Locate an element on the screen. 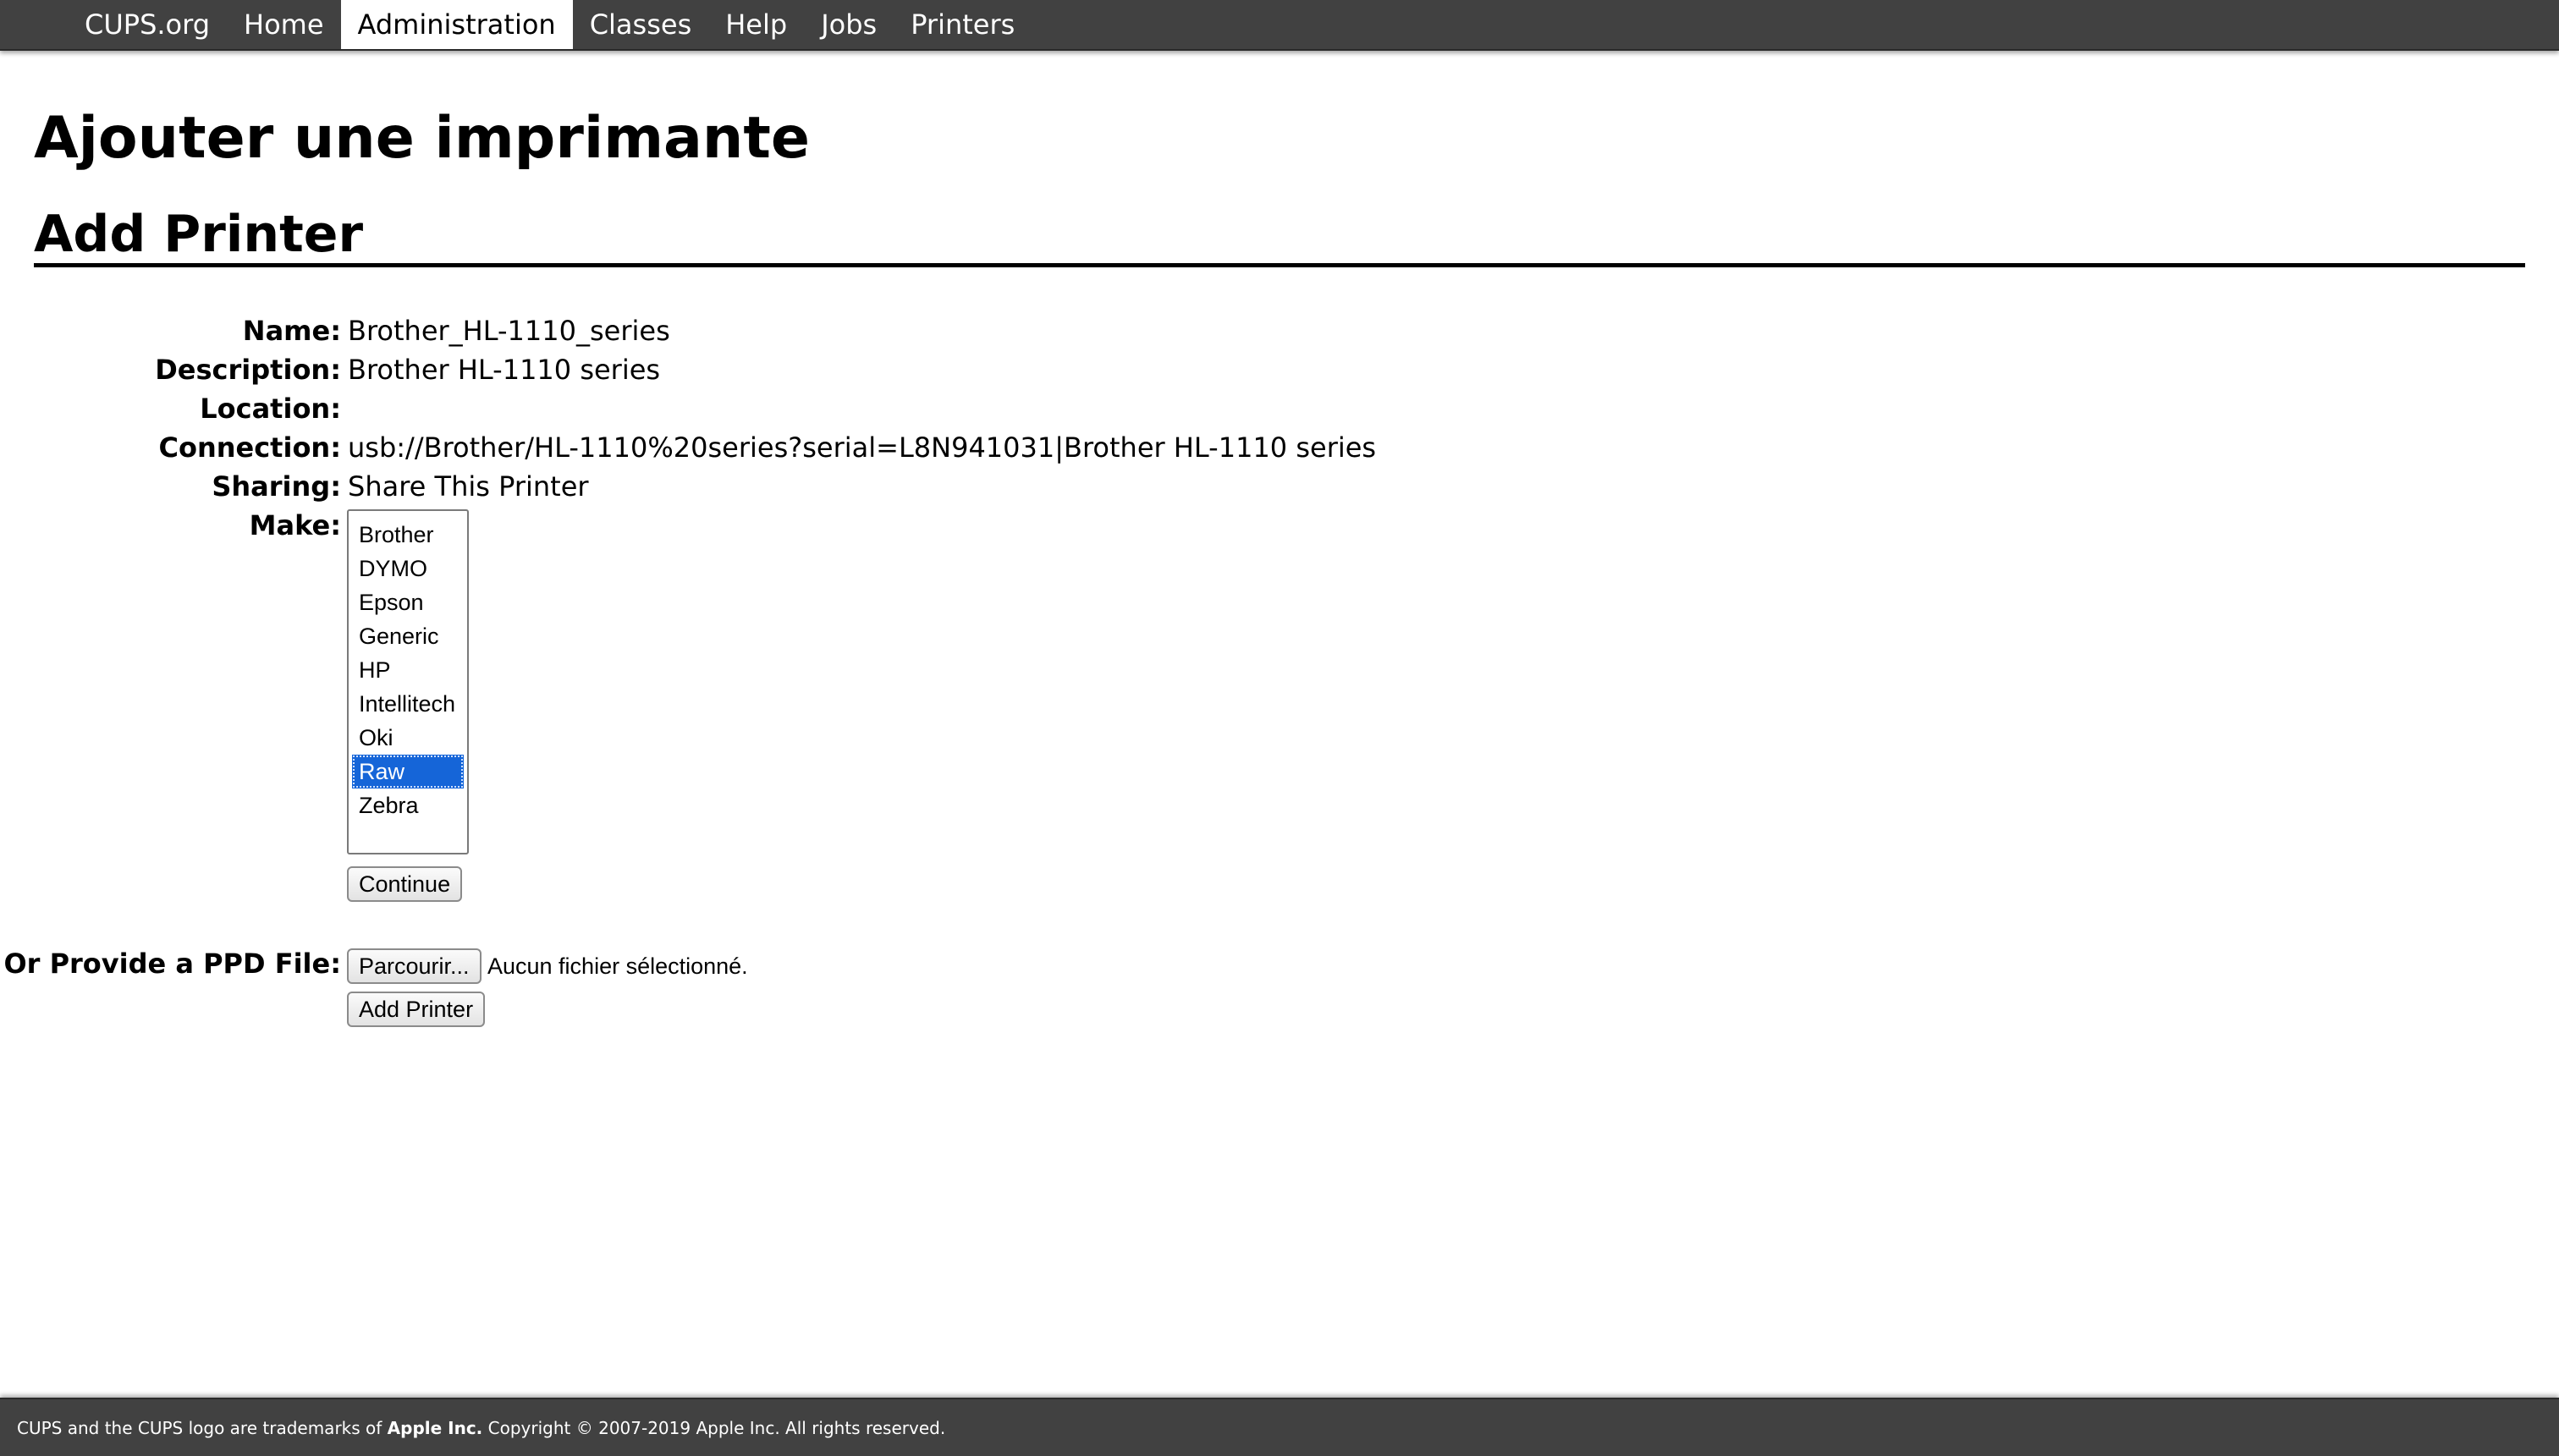 Image resolution: width=2559 pixels, height=1456 pixels. make-option-hp: HP is located at coordinates (408, 670).